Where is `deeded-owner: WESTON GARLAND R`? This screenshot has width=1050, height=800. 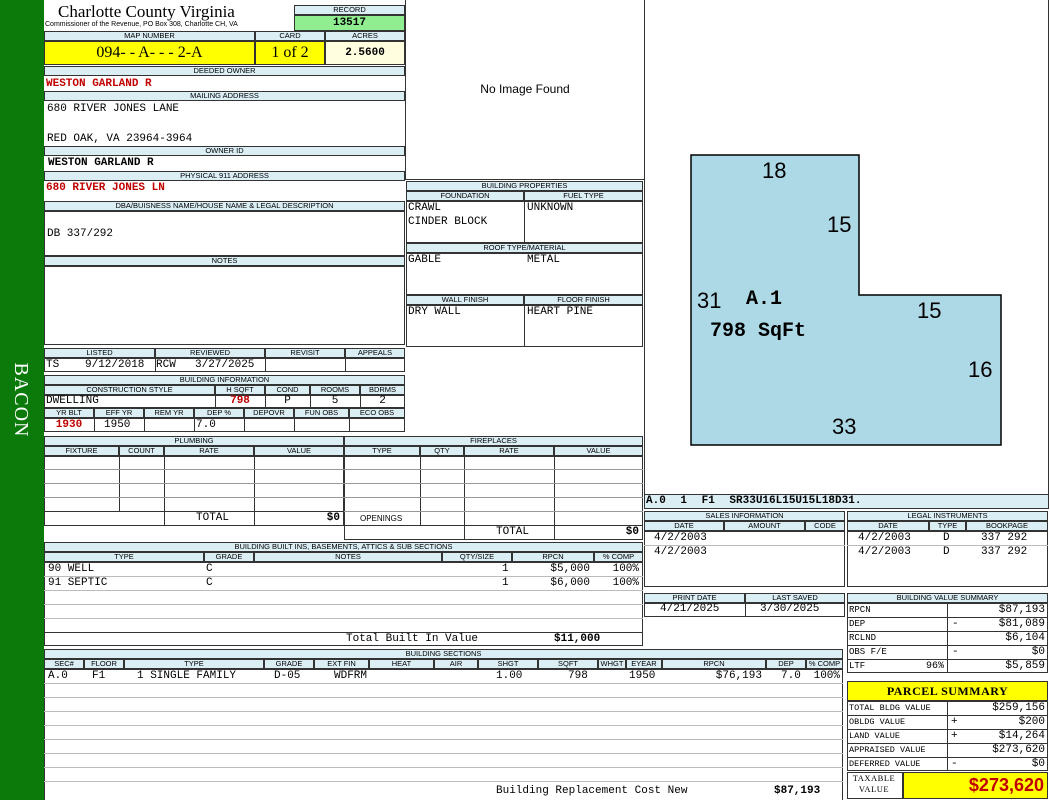
deeded-owner: WESTON GARLAND R is located at coordinates (99, 84).